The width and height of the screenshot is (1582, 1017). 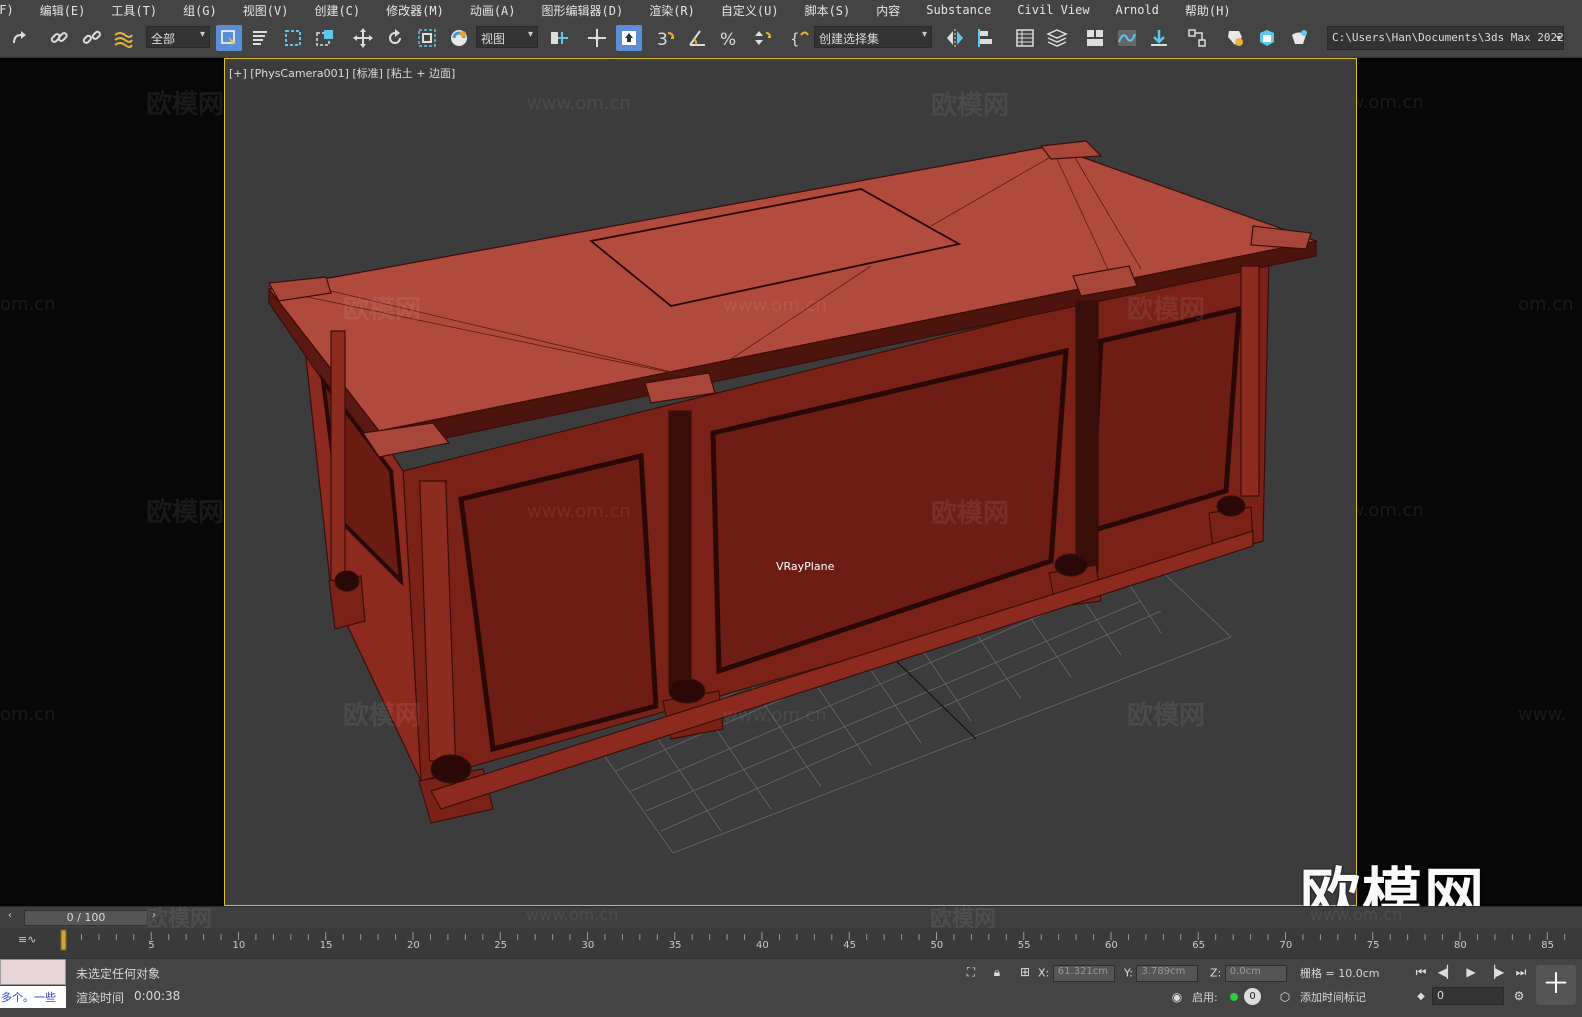 What do you see at coordinates (1083, 973) in the screenshot?
I see `x-field: 61.321cm` at bounding box center [1083, 973].